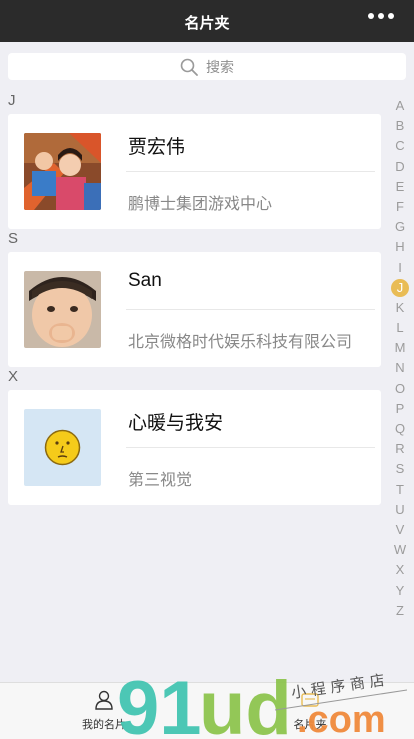  Describe the element at coordinates (240, 342) in the screenshot. I see `contact-company: 北京微格时代娱乐科技有限公司` at that location.